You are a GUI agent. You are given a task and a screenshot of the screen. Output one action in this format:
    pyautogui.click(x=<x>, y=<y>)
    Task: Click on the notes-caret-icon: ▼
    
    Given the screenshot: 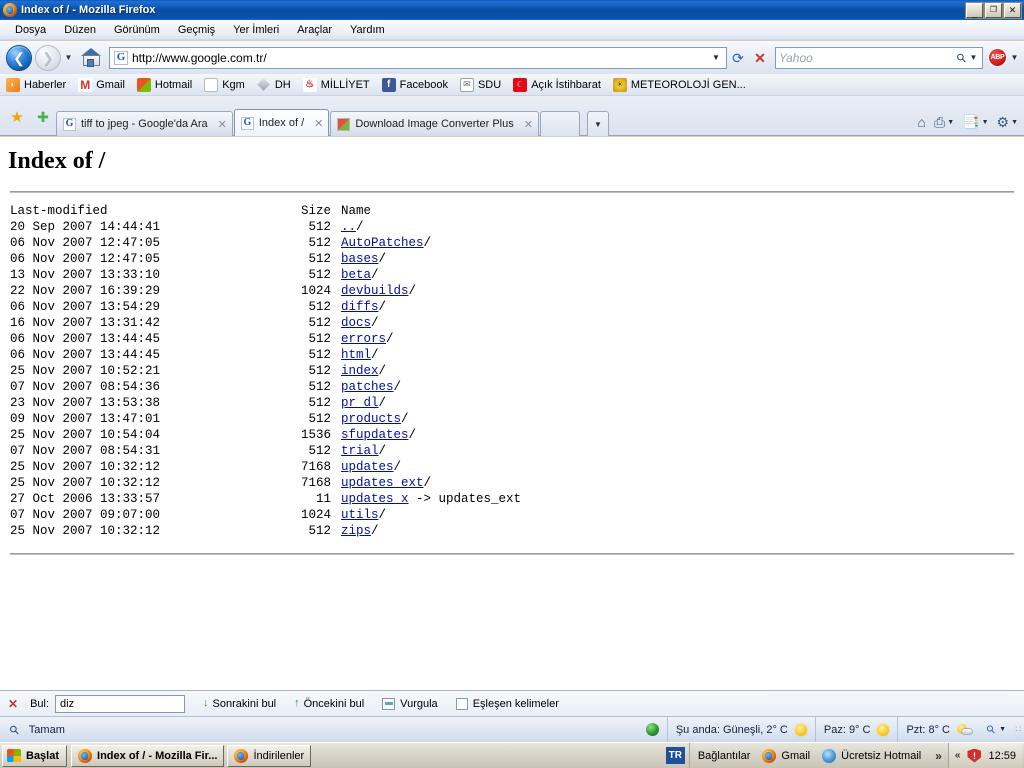 What is the action you would take?
    pyautogui.click(x=985, y=122)
    